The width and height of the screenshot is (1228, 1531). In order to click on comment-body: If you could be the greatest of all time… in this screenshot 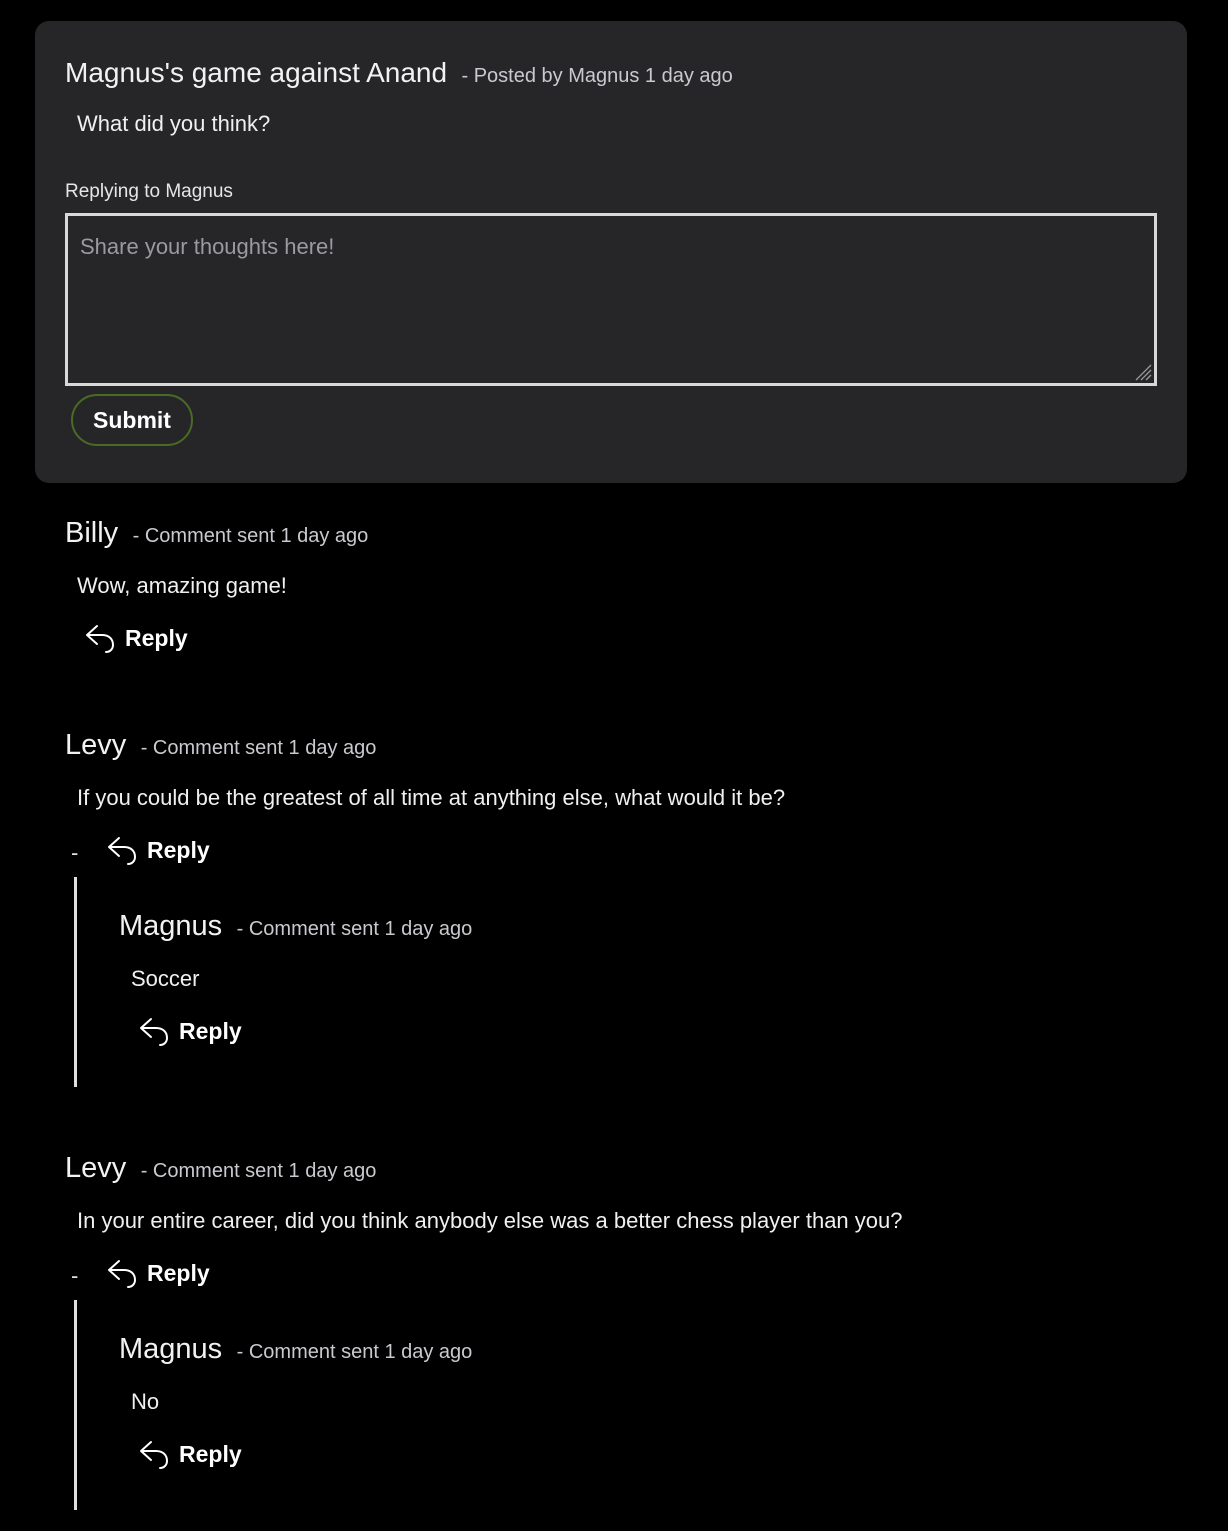, I will do `click(431, 797)`.